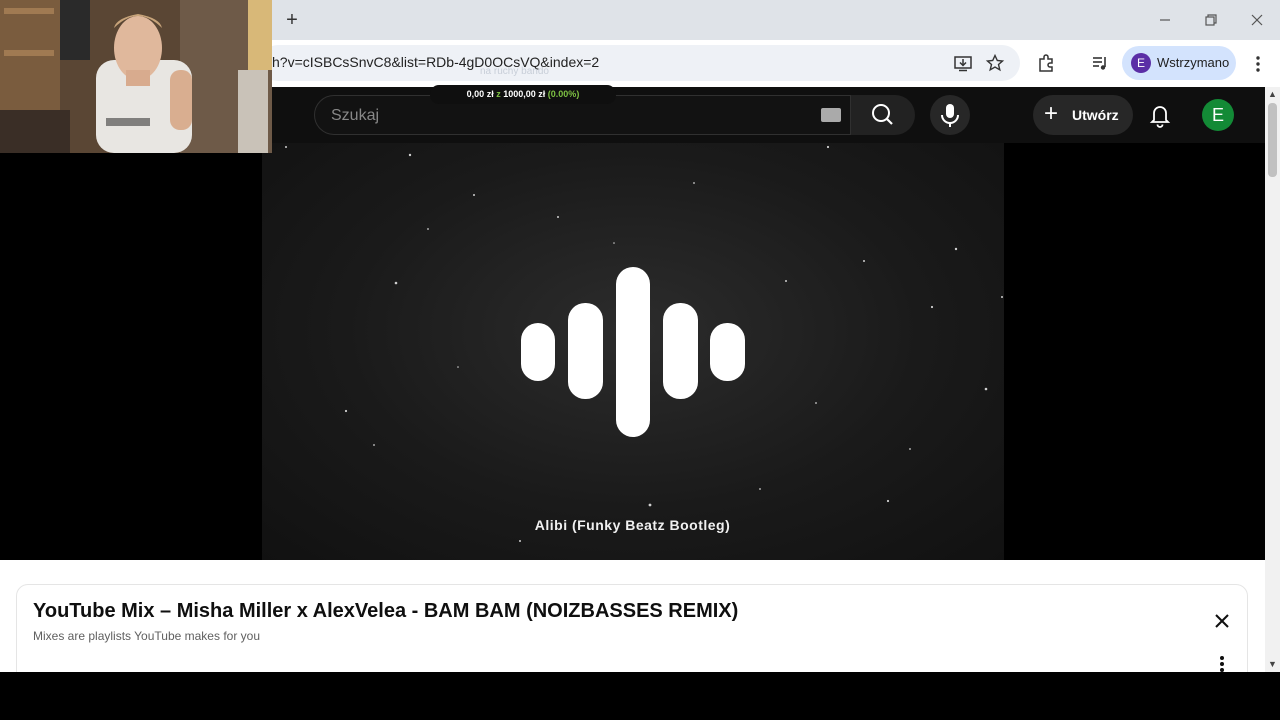 The height and width of the screenshot is (720, 1280). I want to click on webcam-person-image, so click(136, 76).